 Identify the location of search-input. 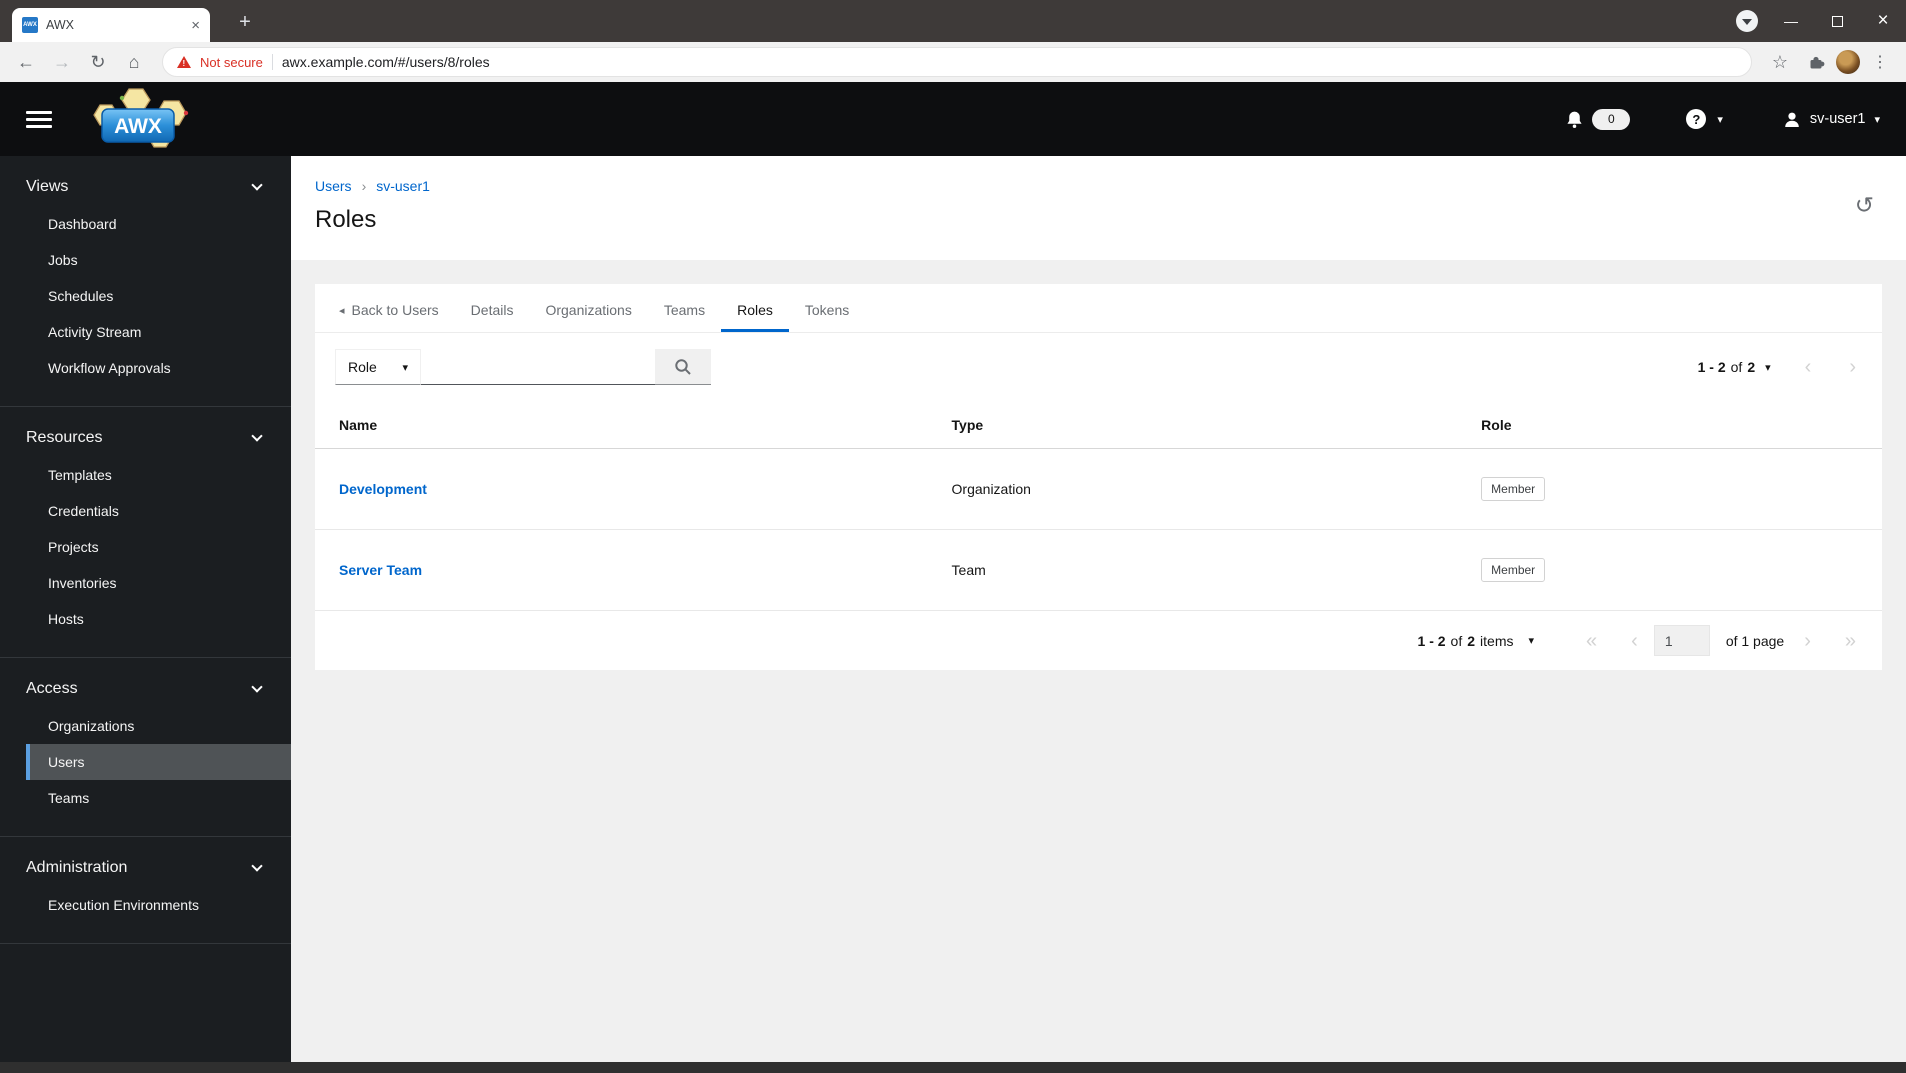
(538, 367).